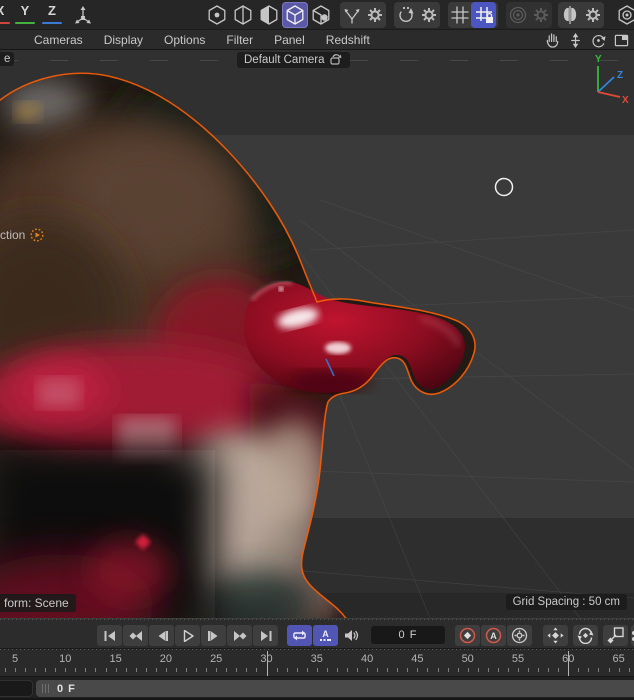  I want to click on viewmode-cube-sphere-button, so click(321, 15).